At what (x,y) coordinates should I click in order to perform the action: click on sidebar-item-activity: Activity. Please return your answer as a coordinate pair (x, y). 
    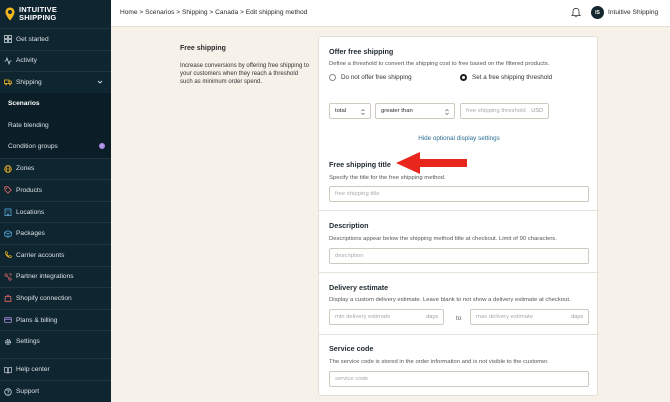
    Looking at the image, I should click on (55, 60).